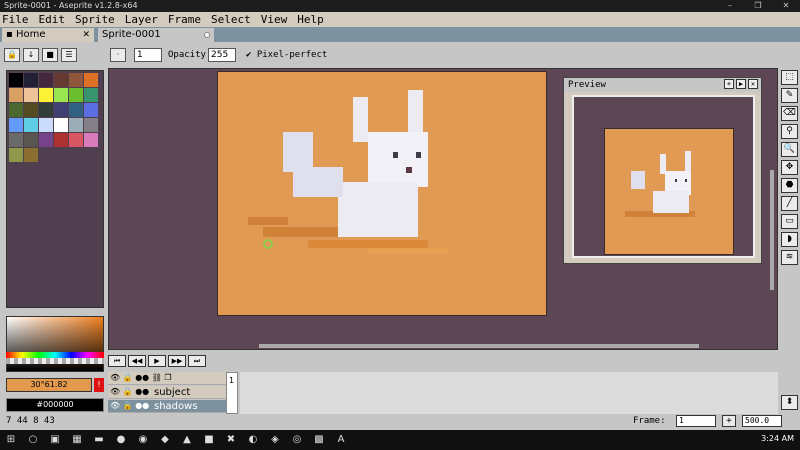 Image resolution: width=800 pixels, height=450 pixels. What do you see at coordinates (143, 440) in the screenshot?
I see `chrome-icon: ◉` at bounding box center [143, 440].